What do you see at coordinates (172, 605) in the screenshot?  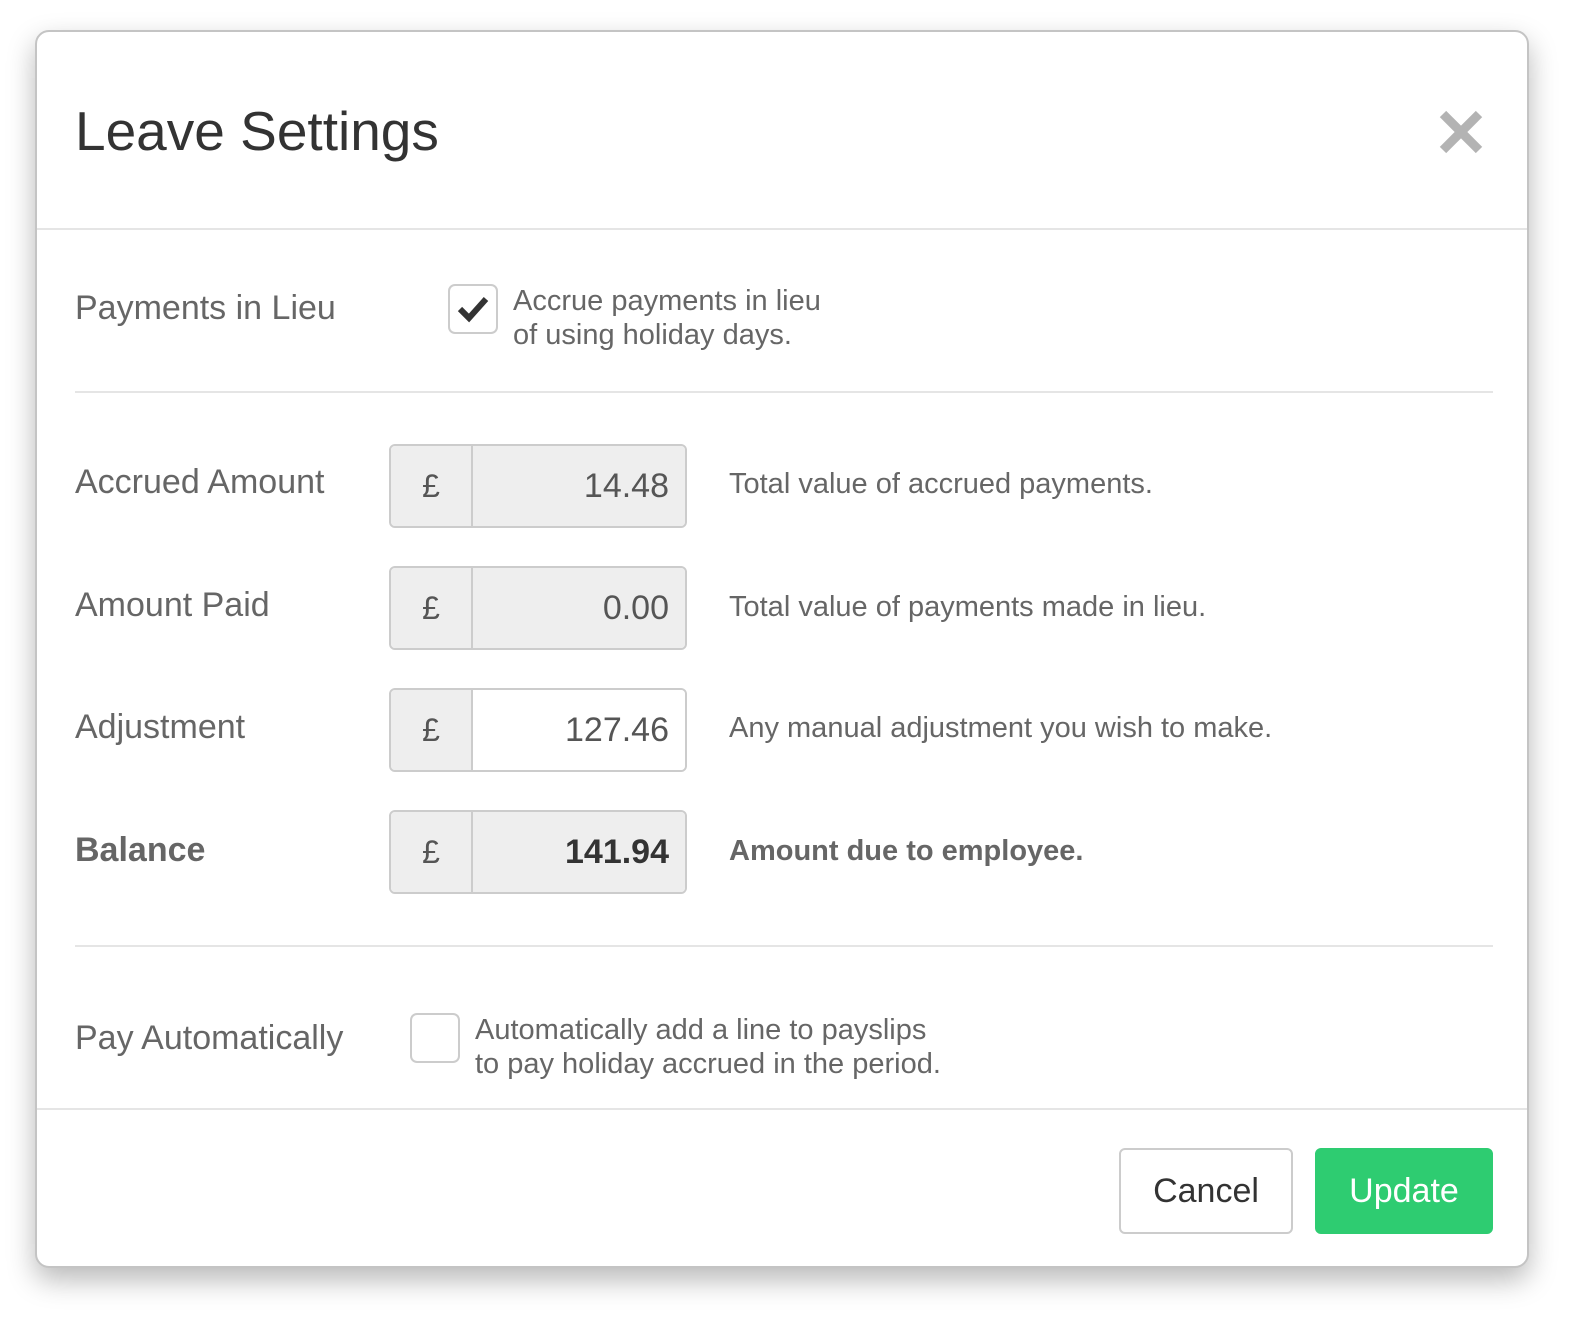 I see `amount-paid-label: Amount Paid` at bounding box center [172, 605].